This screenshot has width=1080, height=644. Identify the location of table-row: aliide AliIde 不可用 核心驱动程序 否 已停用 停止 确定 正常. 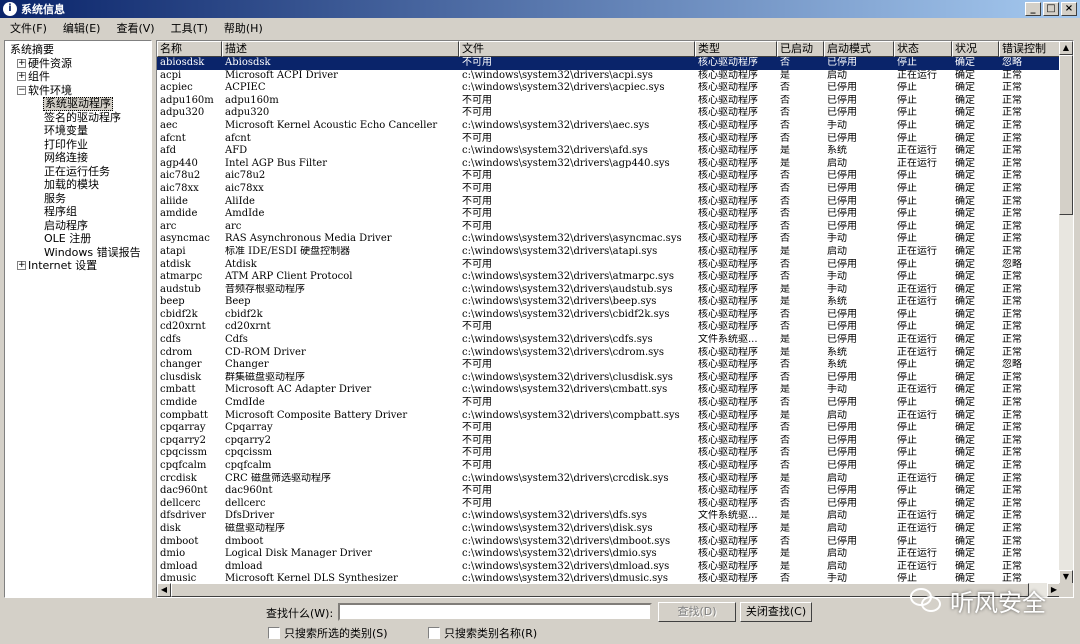
(609, 202).